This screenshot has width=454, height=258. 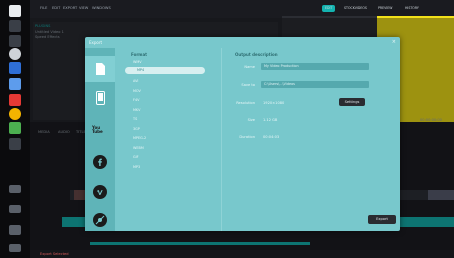 I want to click on menu-edit: EDIT, so click(x=56, y=8).